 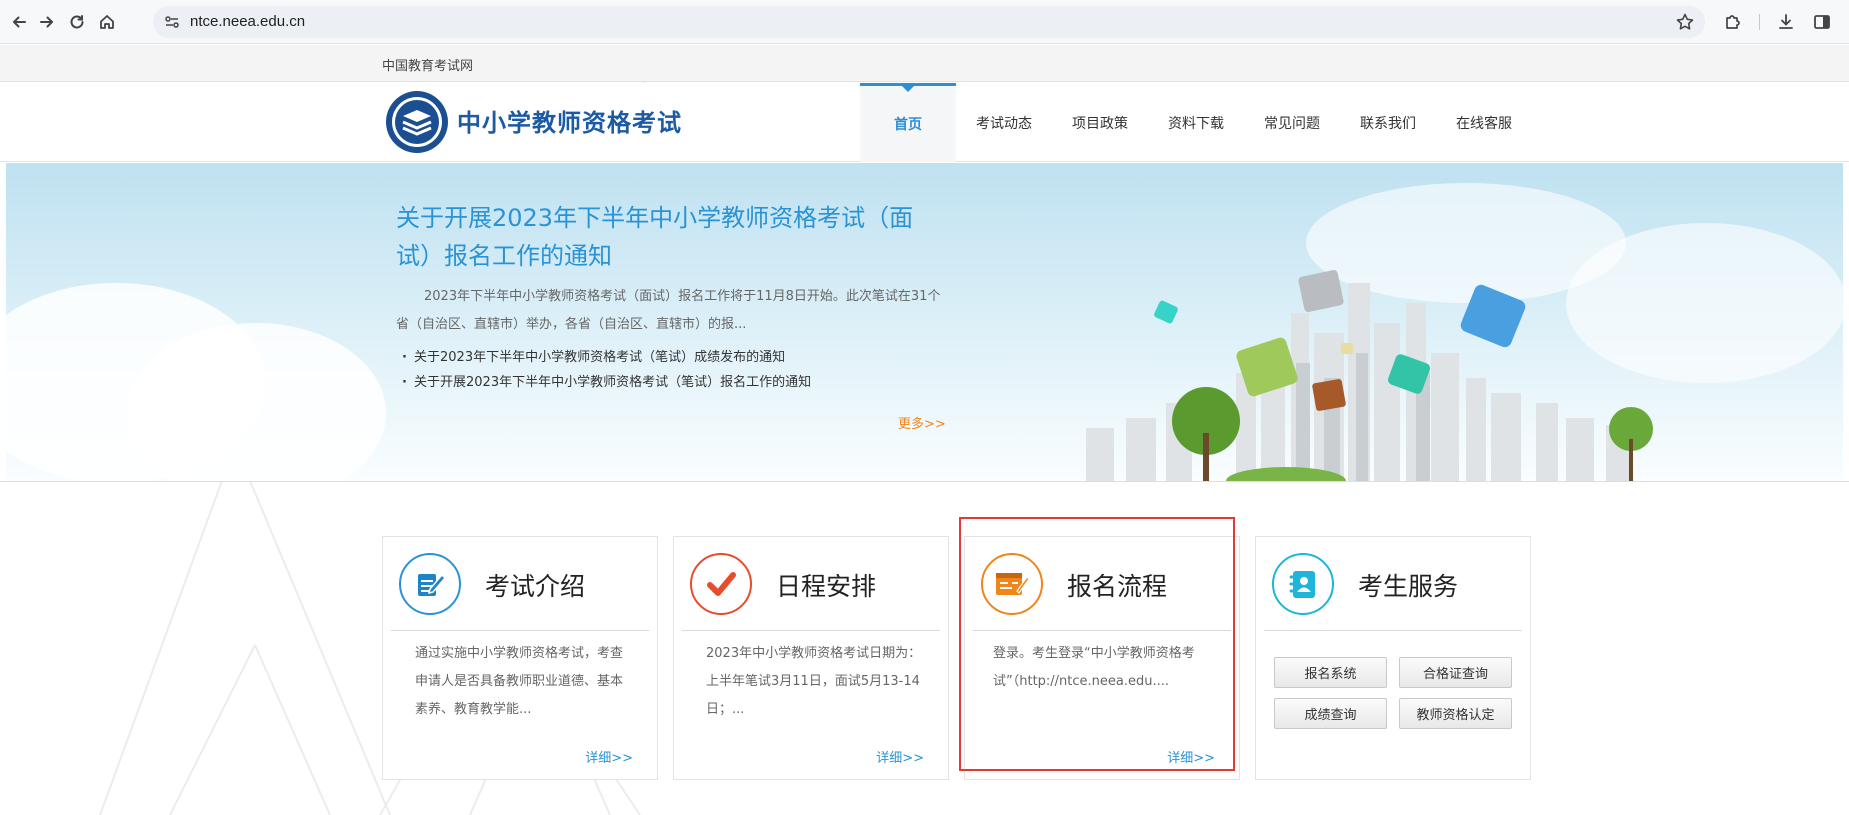 I want to click on nav-item-policy: 项目政策, so click(x=1100, y=122).